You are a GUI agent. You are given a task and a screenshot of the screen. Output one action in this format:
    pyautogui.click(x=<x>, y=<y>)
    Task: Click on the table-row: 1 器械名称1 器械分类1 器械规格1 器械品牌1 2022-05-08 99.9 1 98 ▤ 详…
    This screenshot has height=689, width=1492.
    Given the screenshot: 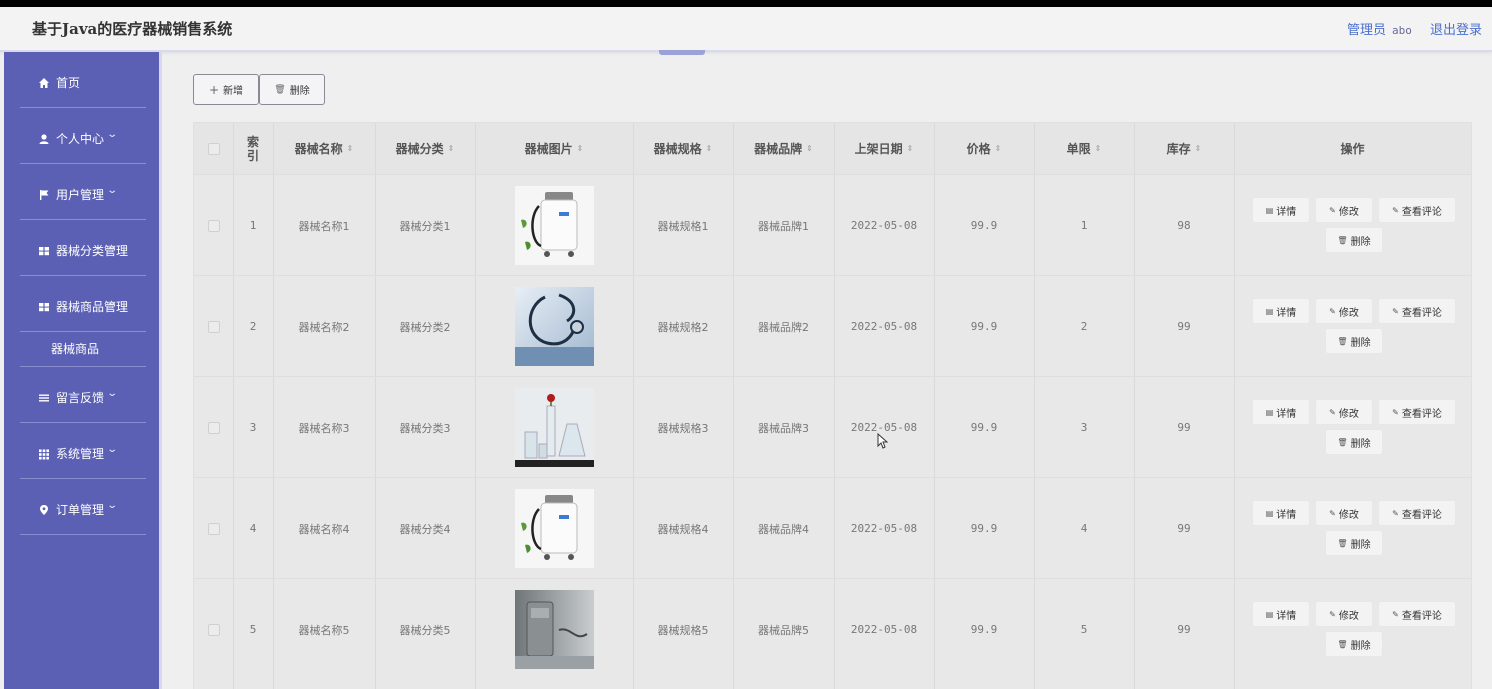 What is the action you would take?
    pyautogui.click(x=832, y=225)
    